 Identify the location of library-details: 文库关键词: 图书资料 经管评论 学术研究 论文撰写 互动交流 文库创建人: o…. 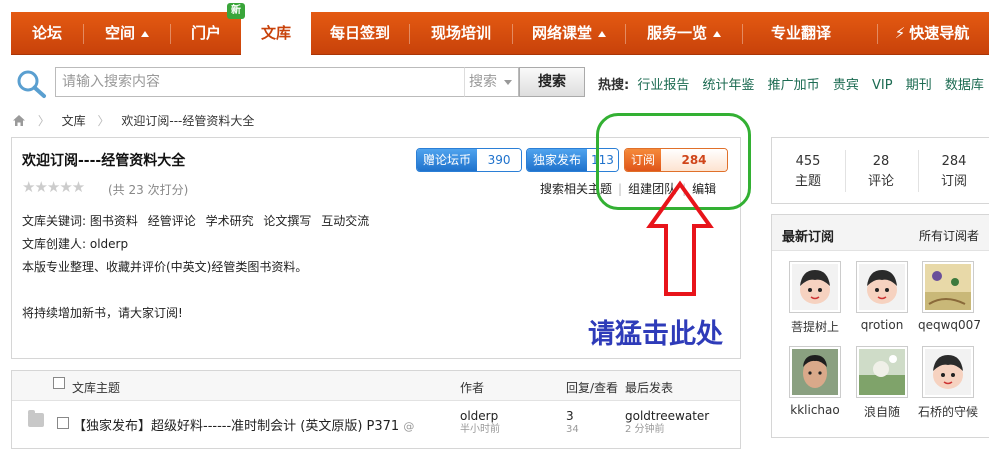
(198, 267).